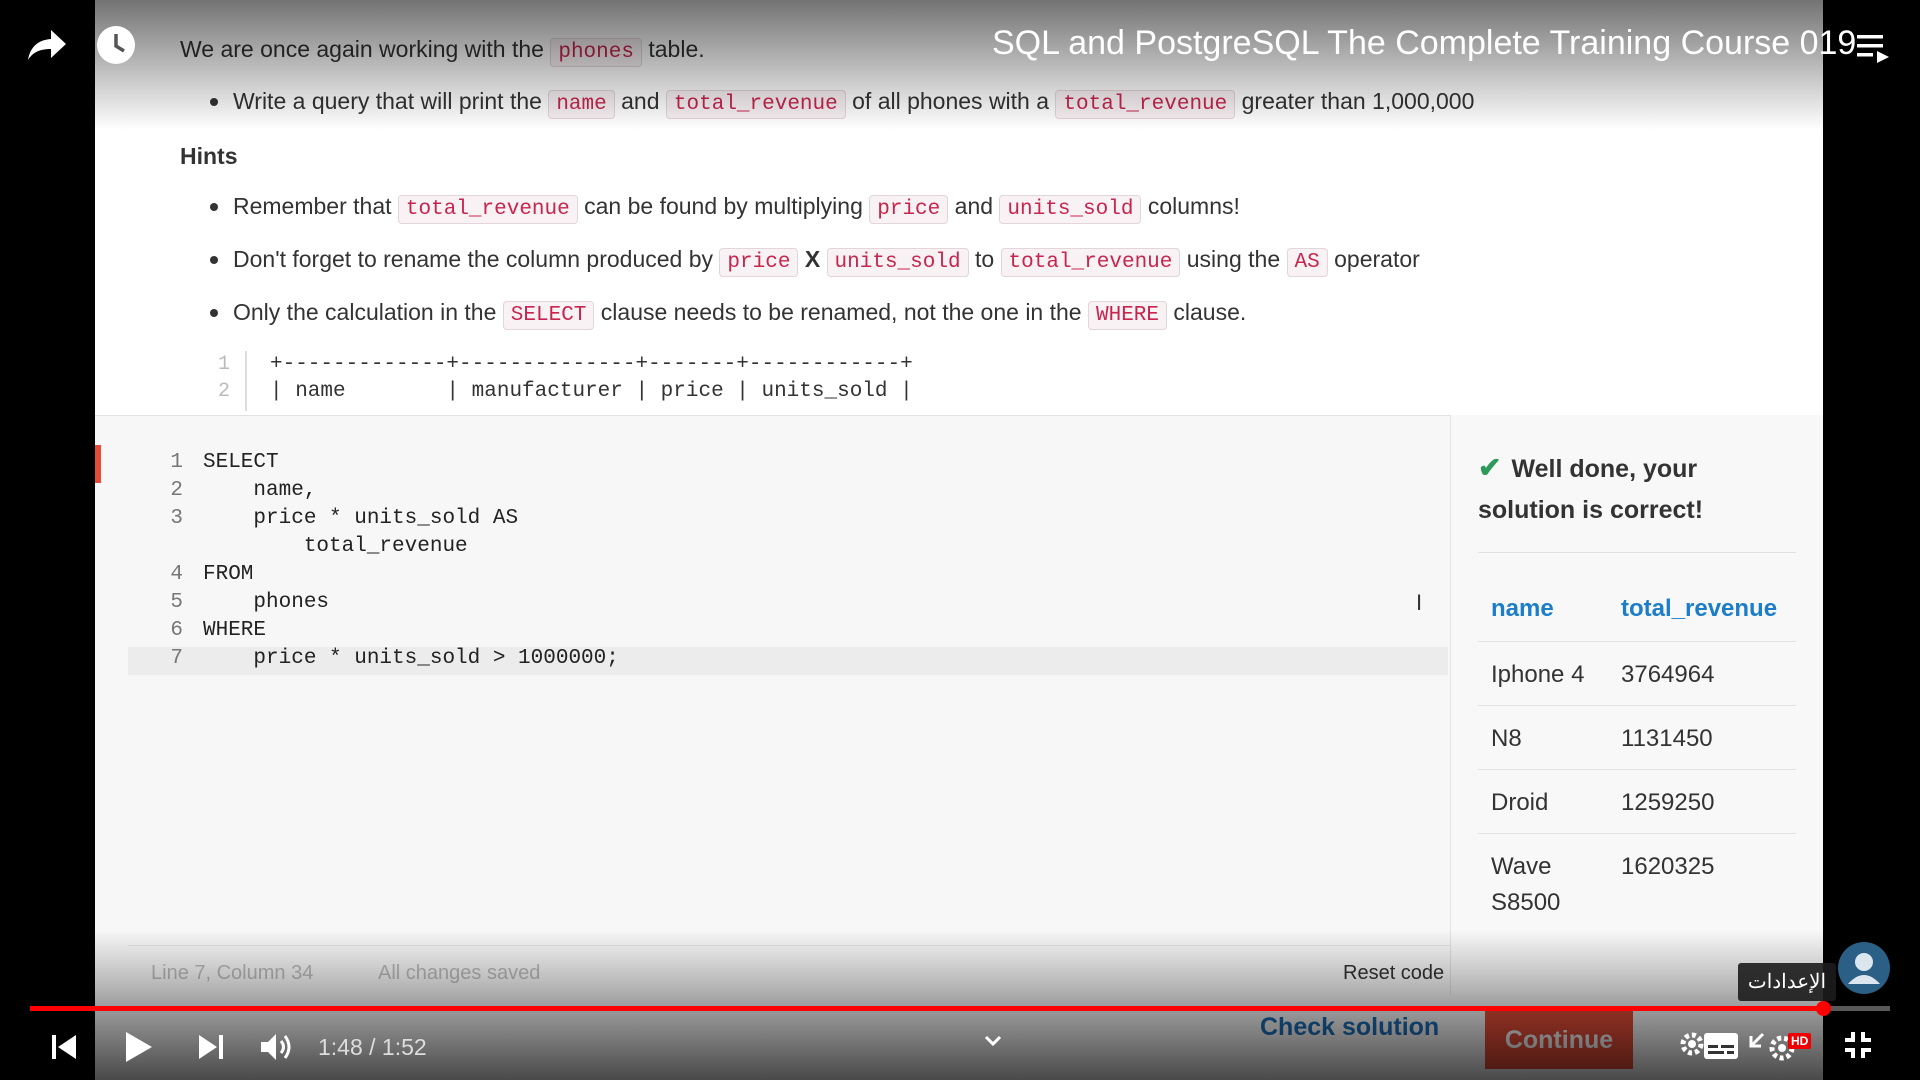  What do you see at coordinates (410, 658) in the screenshot?
I see `line-code: price * units_sold > 1000000;` at bounding box center [410, 658].